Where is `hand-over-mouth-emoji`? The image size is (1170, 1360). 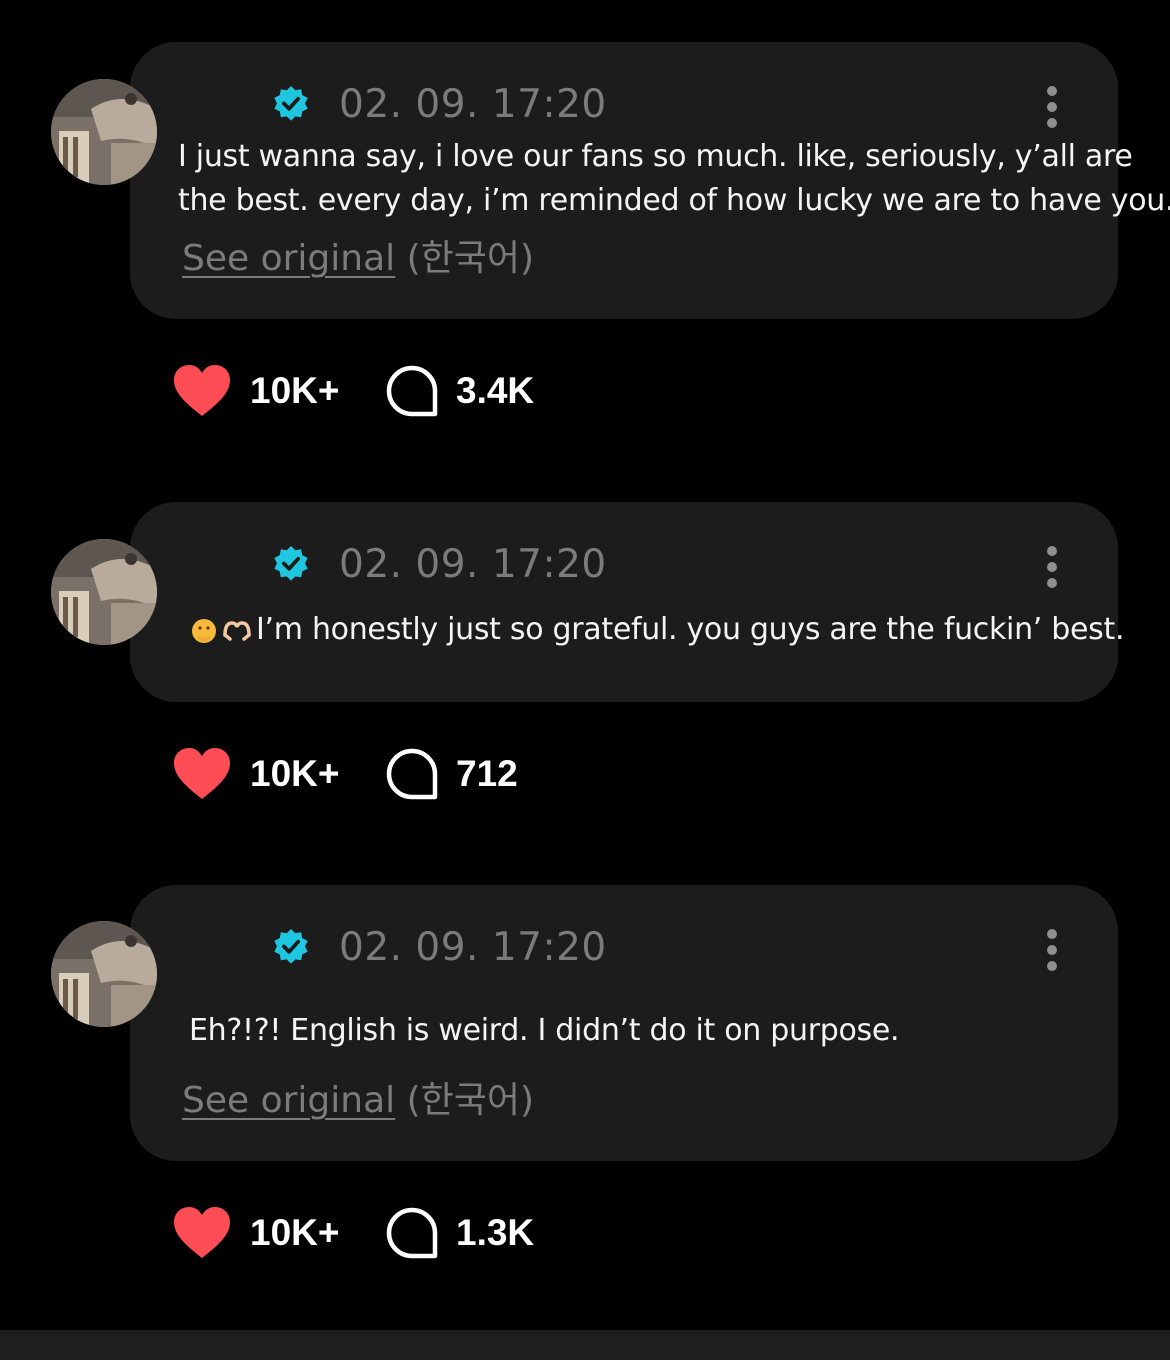
hand-over-mouth-emoji is located at coordinates (204, 630).